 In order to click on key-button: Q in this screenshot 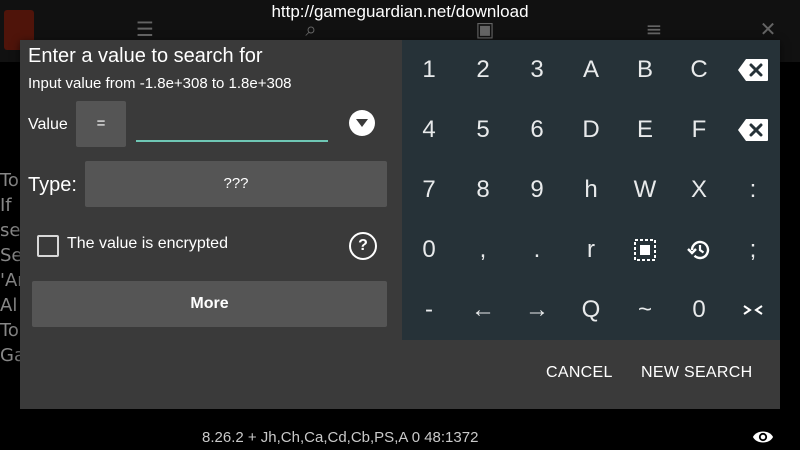, I will do `click(591, 310)`.